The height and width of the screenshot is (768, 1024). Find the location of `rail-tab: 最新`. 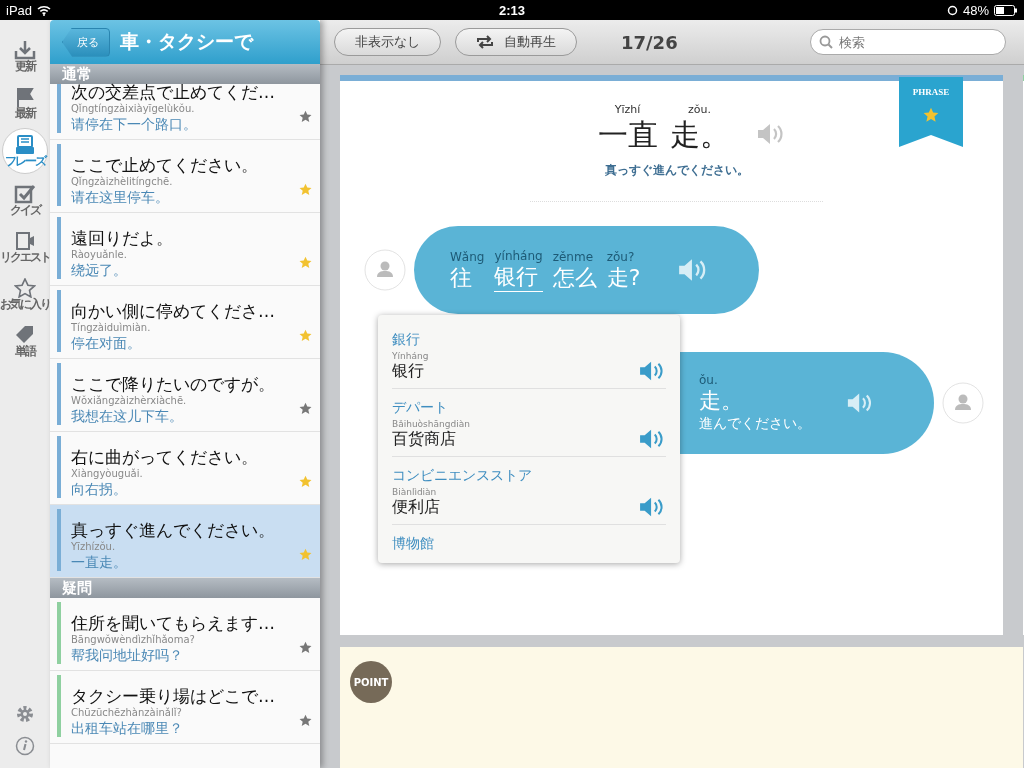

rail-tab: 最新 is located at coordinates (25, 103).